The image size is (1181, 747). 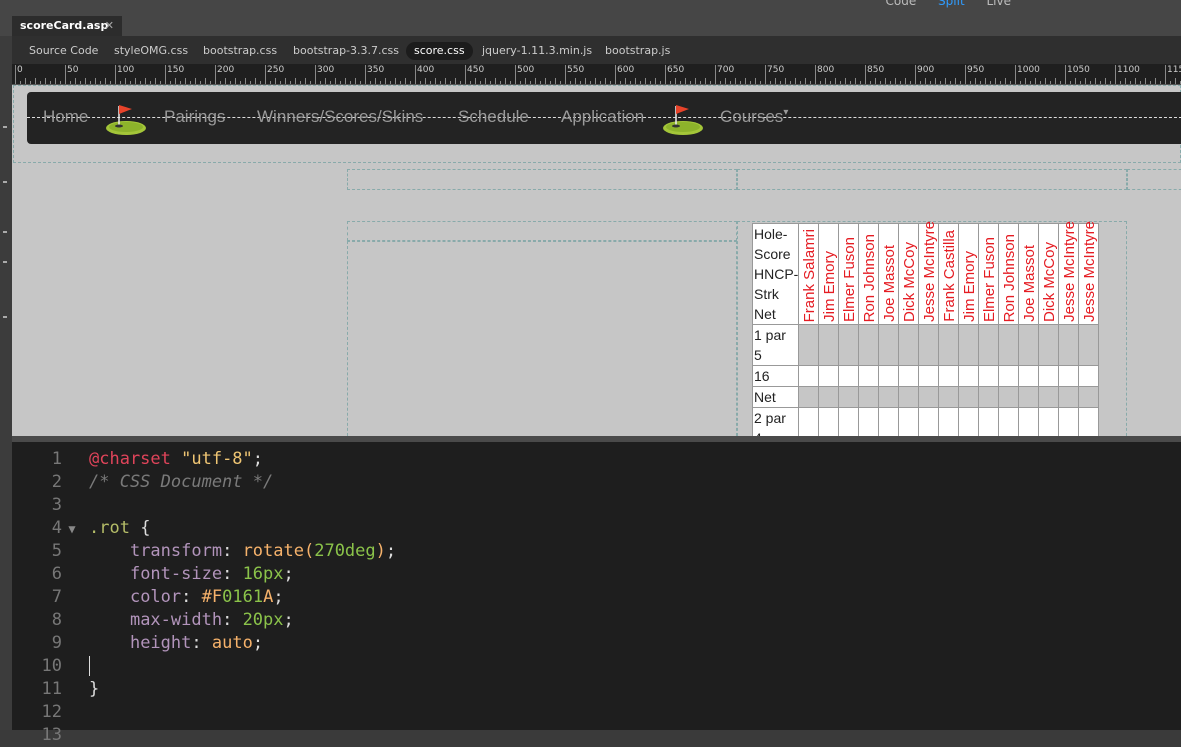 I want to click on code-line: 4 ▼ .rot {, so click(x=81, y=529).